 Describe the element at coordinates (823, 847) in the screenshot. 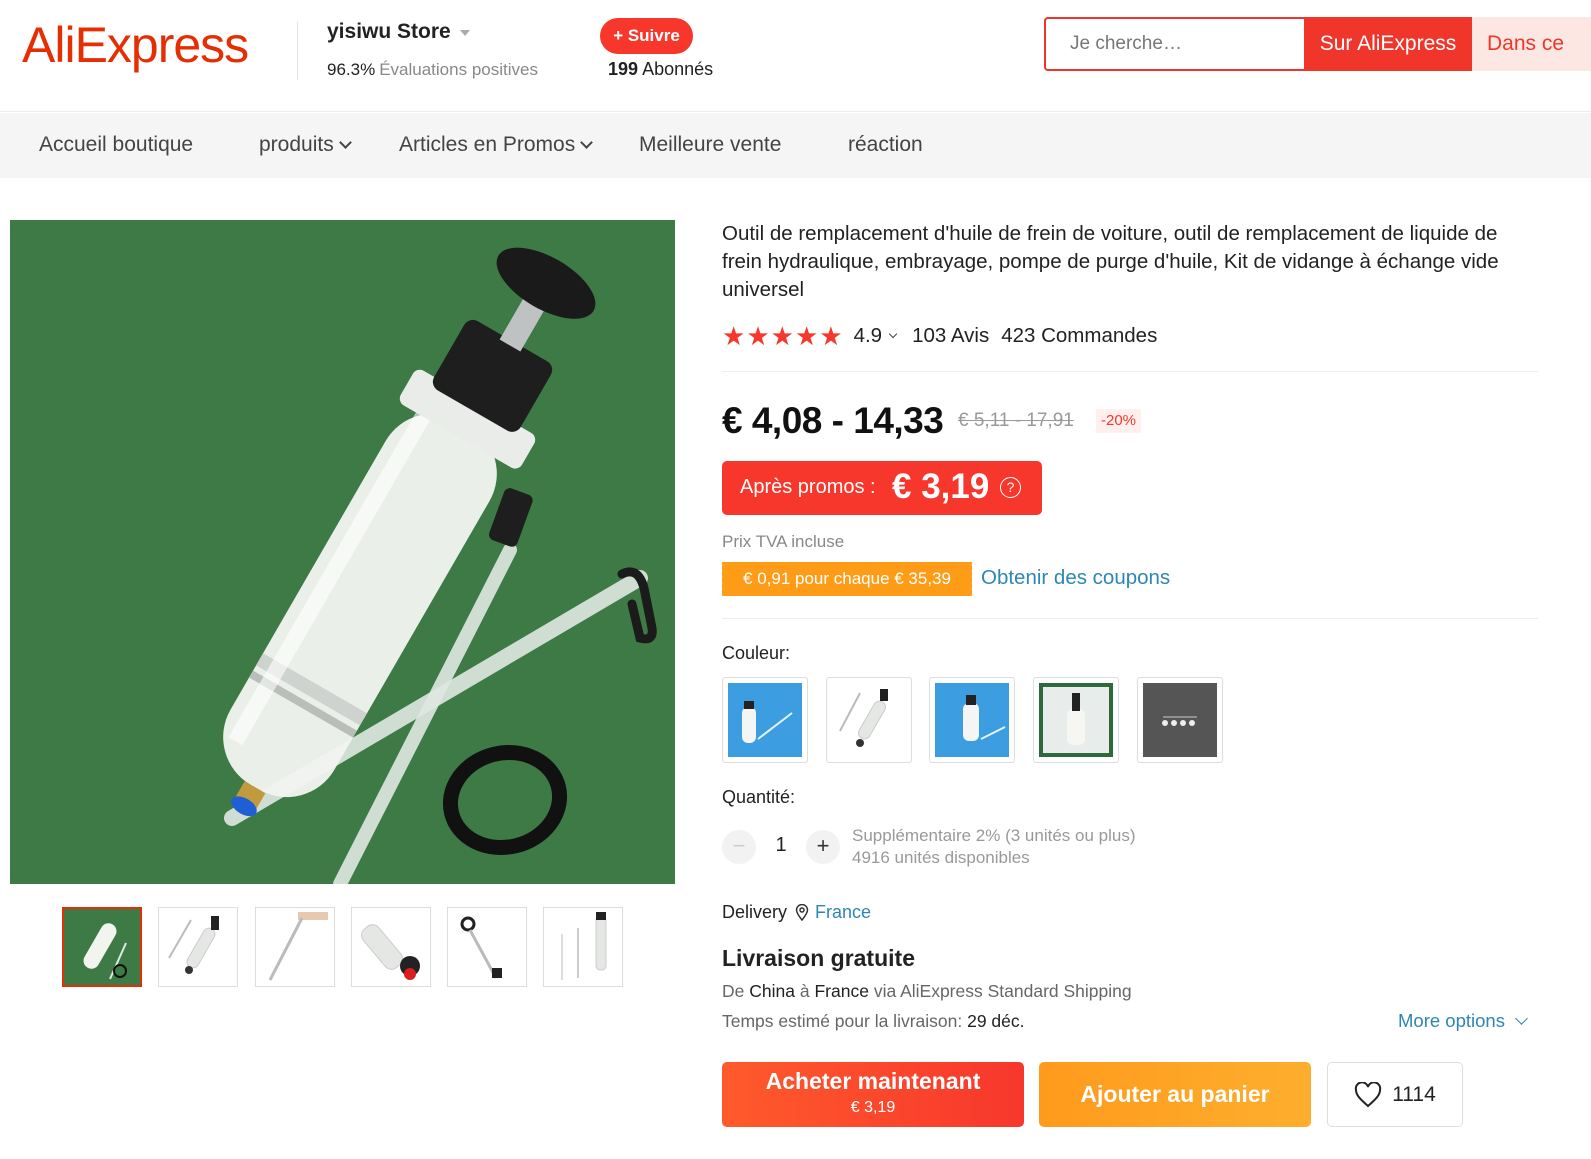

I see `quantity-increase-button: +` at that location.